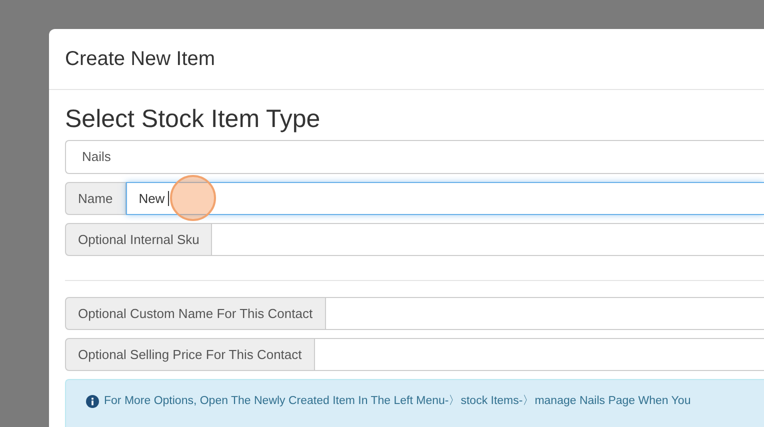 The height and width of the screenshot is (427, 764). What do you see at coordinates (138, 239) in the screenshot?
I see `field-label: Optional Internal Sku` at bounding box center [138, 239].